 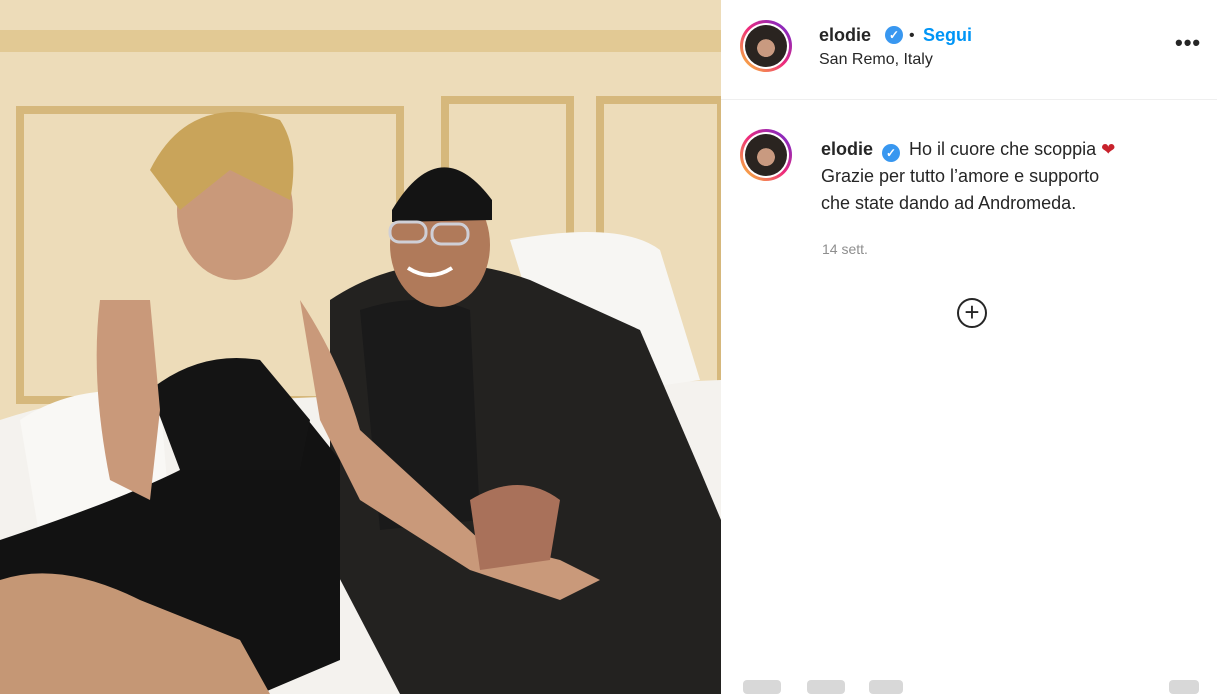 What do you see at coordinates (762, 687) in the screenshot?
I see `like-icon` at bounding box center [762, 687].